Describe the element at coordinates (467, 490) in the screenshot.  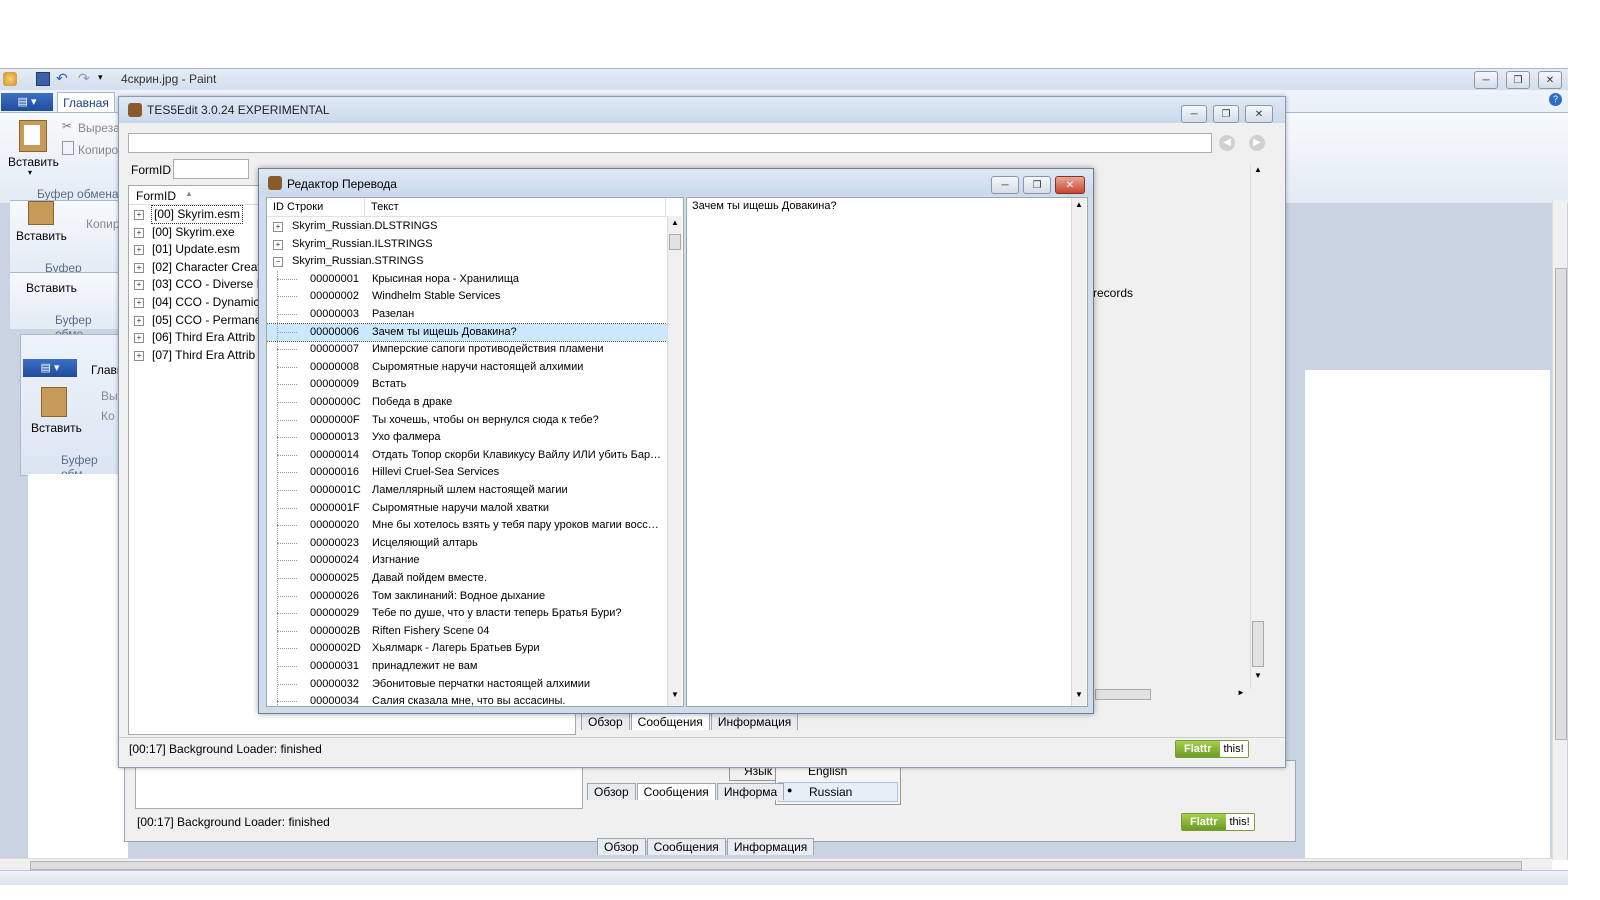
I see `string-row: 0000001C Ламеллярный шлем настоящей магии` at that location.